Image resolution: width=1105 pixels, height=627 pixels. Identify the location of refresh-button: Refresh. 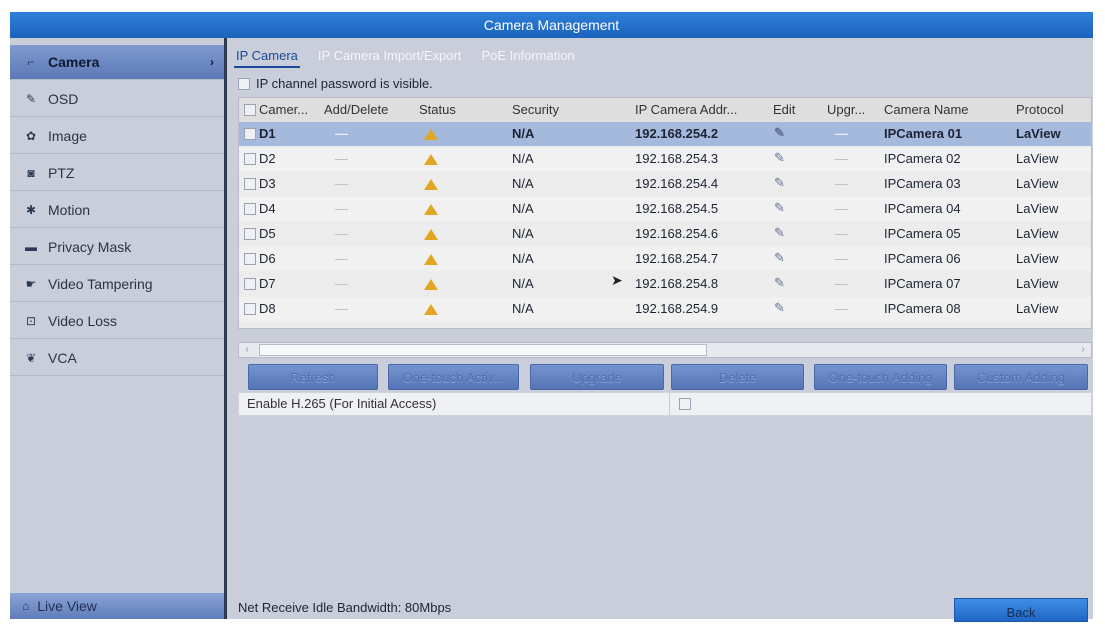
(313, 377).